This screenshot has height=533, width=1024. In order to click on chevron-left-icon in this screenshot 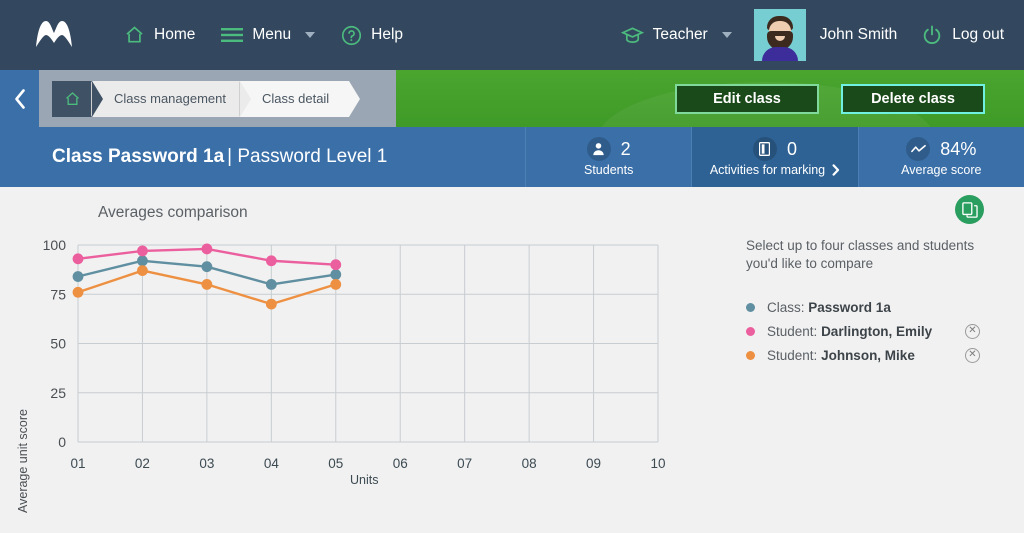, I will do `click(20, 99)`.